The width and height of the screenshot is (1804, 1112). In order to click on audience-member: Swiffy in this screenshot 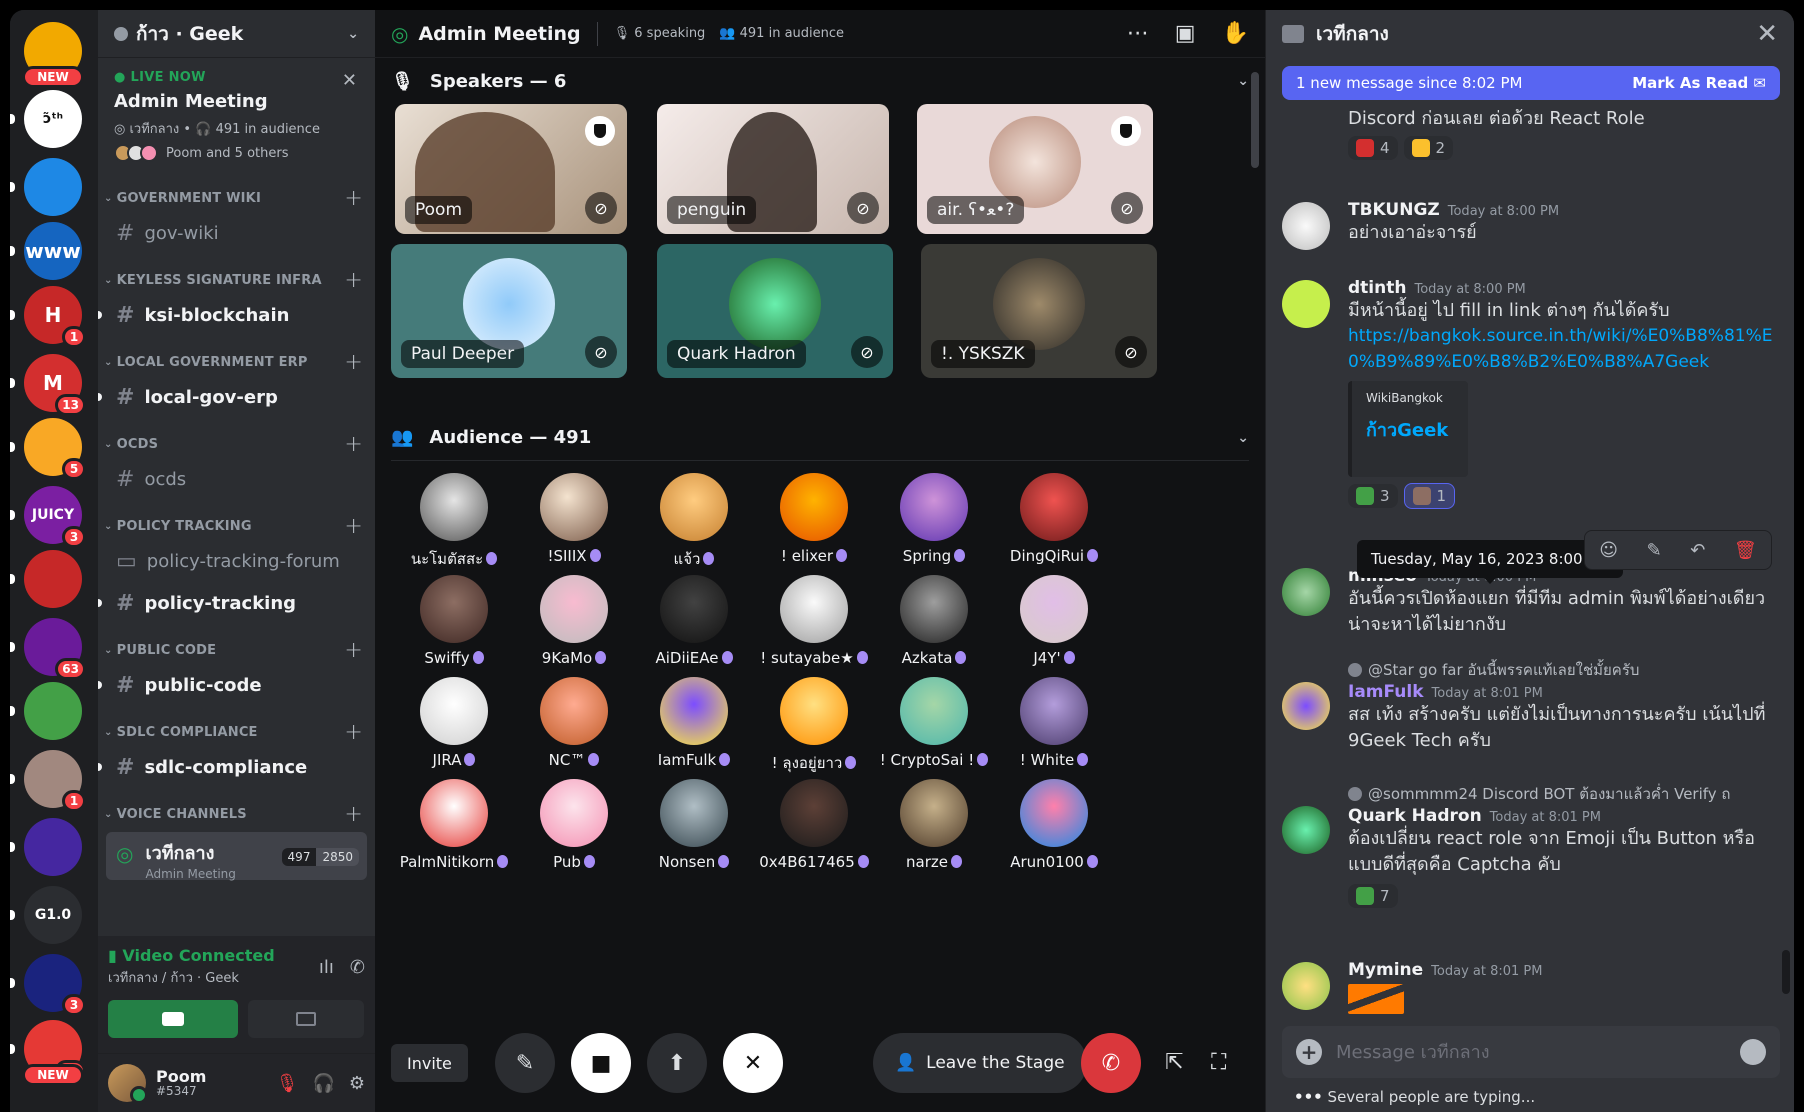, I will do `click(454, 621)`.